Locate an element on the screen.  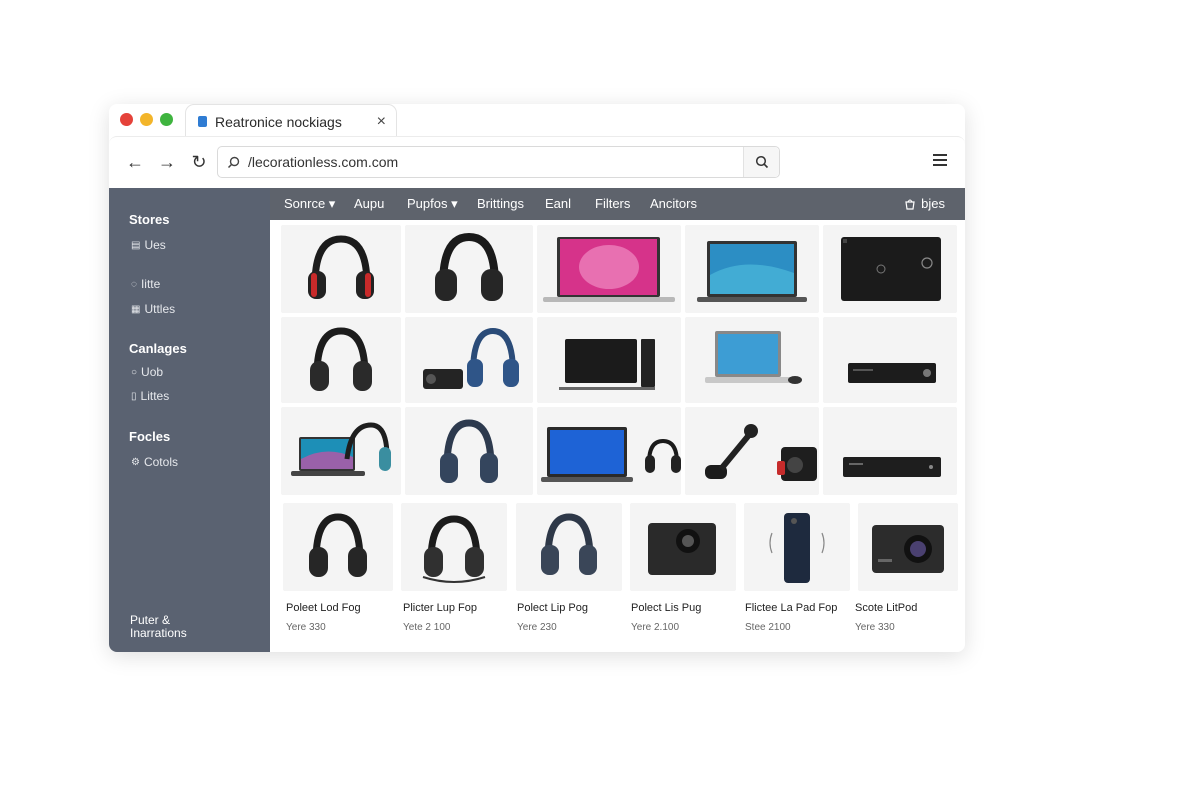
tab-strip: Reatronice nockiags × is located at coordinates (537, 121).